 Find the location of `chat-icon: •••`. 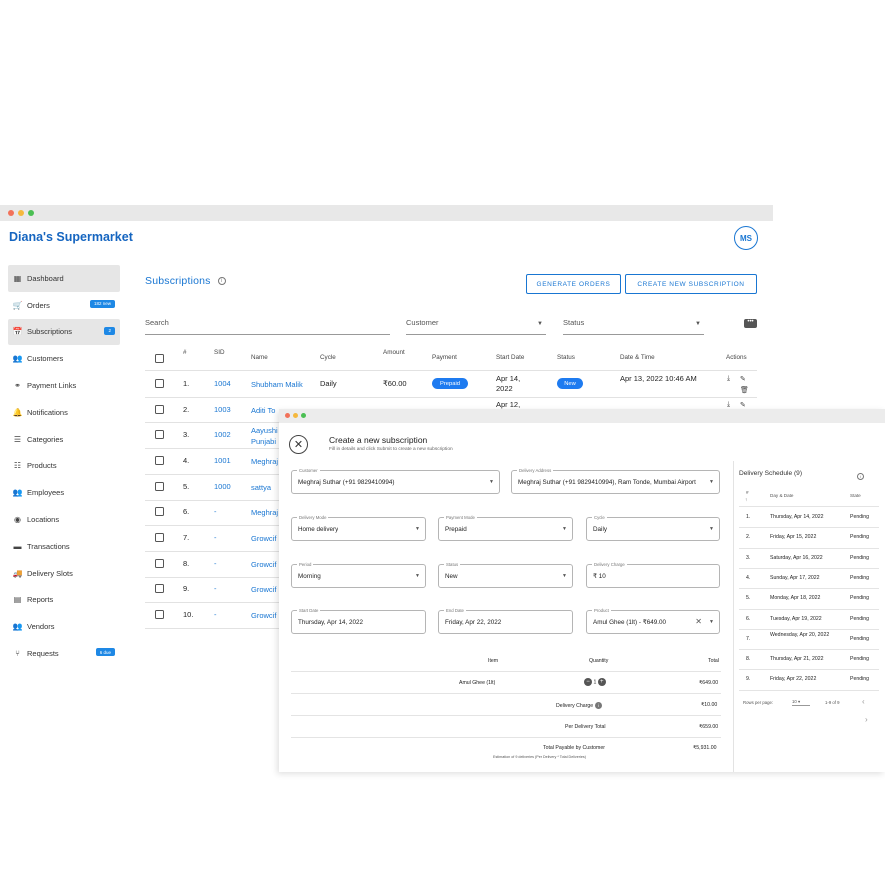

chat-icon: ••• is located at coordinates (750, 323).